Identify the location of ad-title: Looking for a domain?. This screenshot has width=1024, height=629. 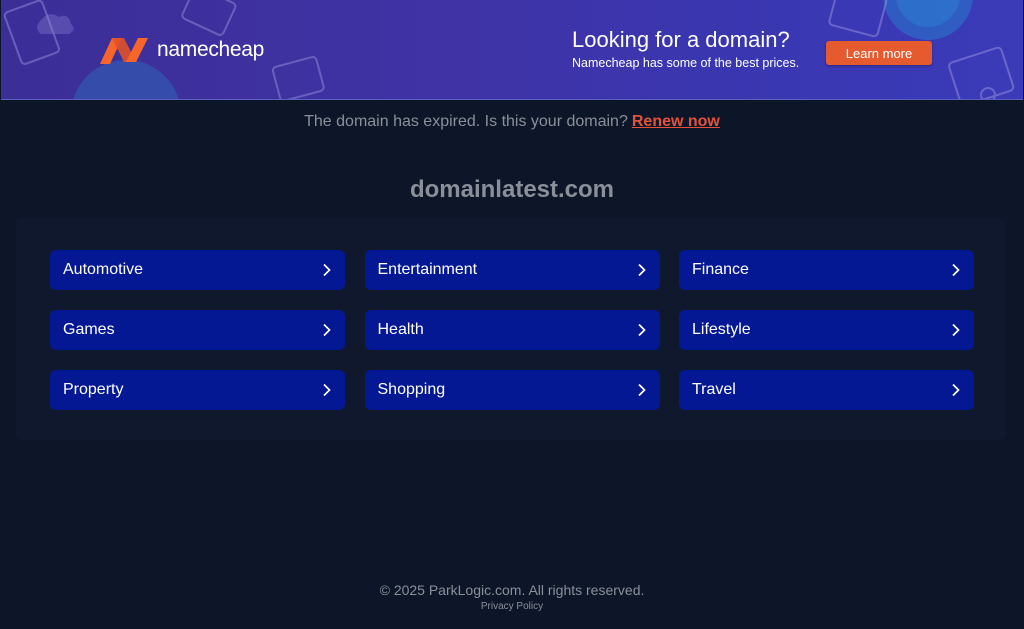
(681, 39).